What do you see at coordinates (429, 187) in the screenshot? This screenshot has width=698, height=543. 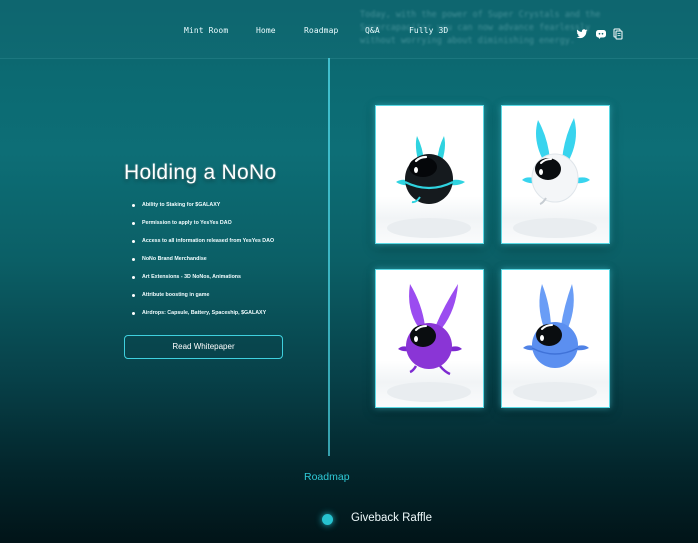 I see `black-nono-image` at bounding box center [429, 187].